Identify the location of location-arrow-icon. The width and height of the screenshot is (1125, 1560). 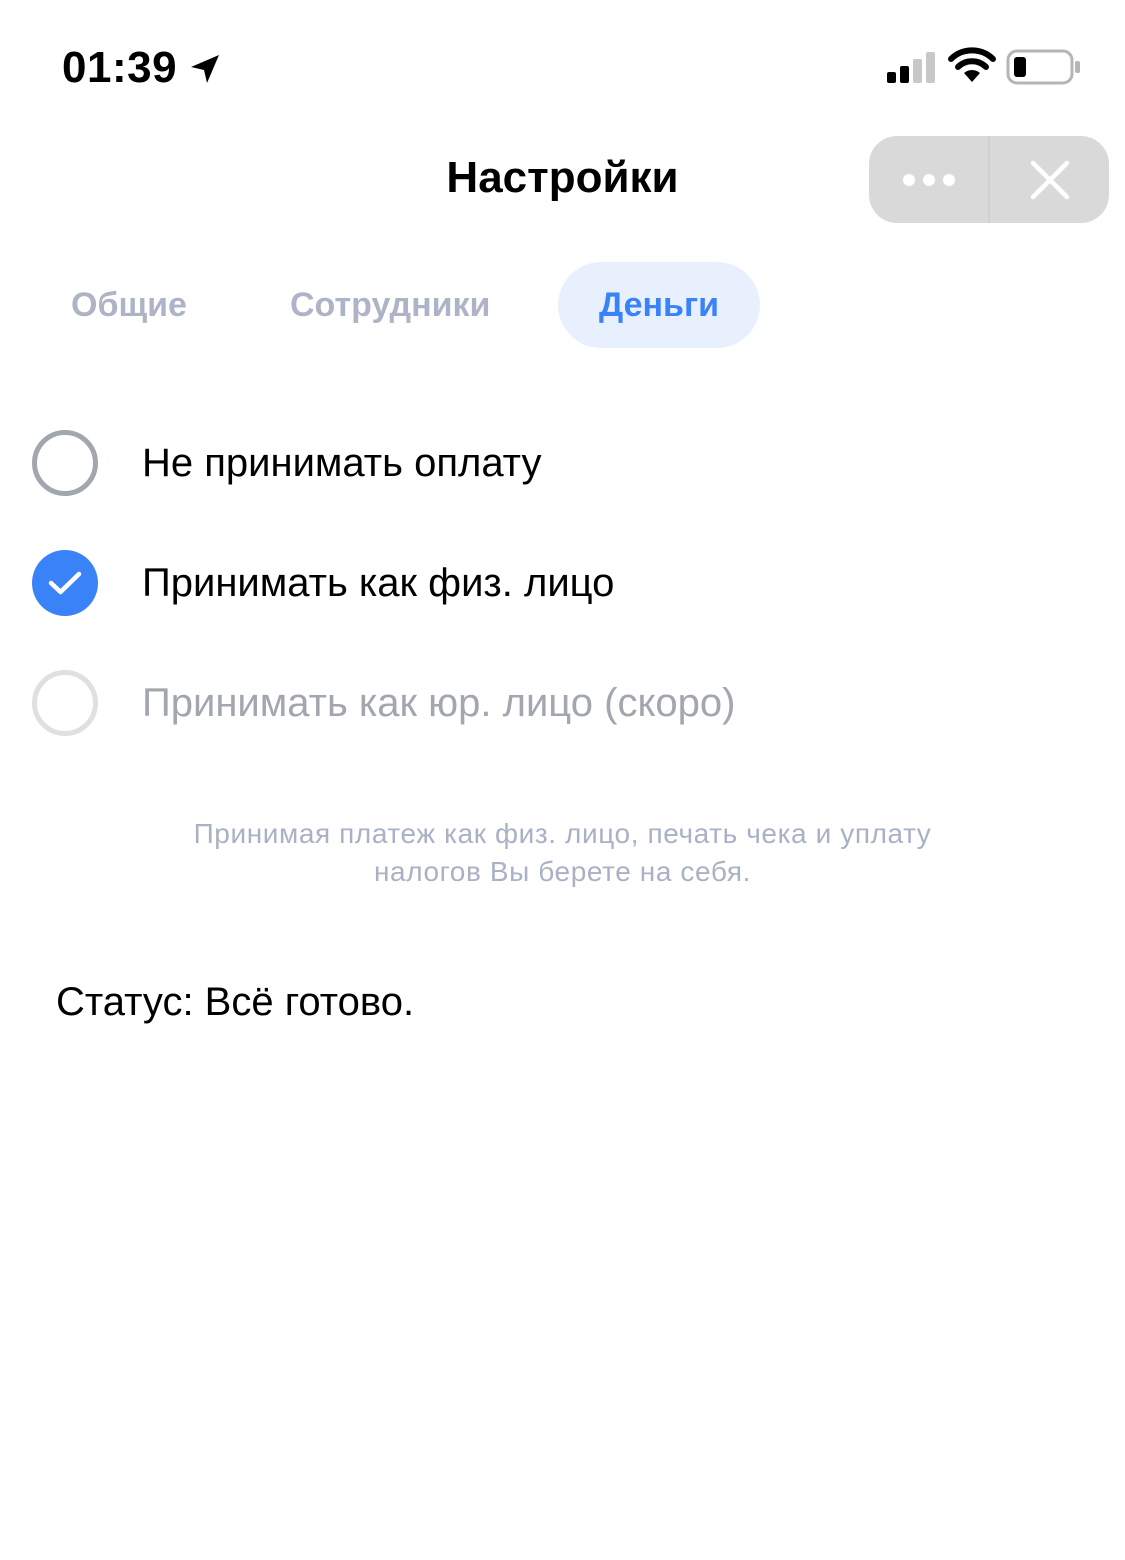
(205, 69).